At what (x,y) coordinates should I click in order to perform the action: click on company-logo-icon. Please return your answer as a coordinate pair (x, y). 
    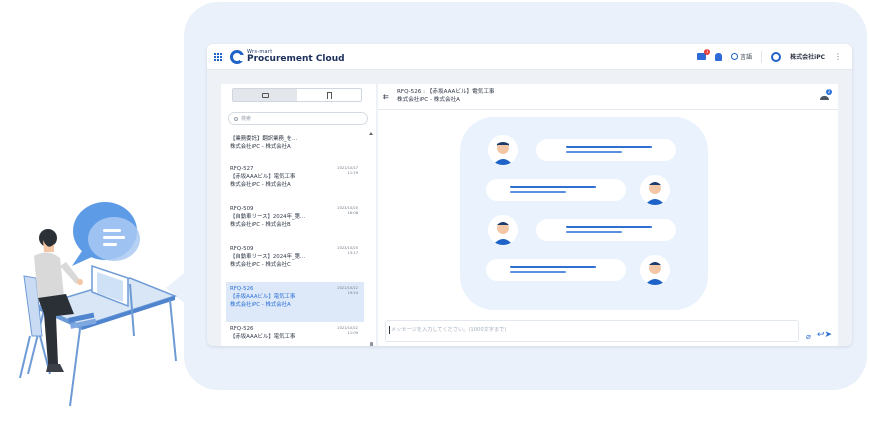
    Looking at the image, I should click on (776, 56).